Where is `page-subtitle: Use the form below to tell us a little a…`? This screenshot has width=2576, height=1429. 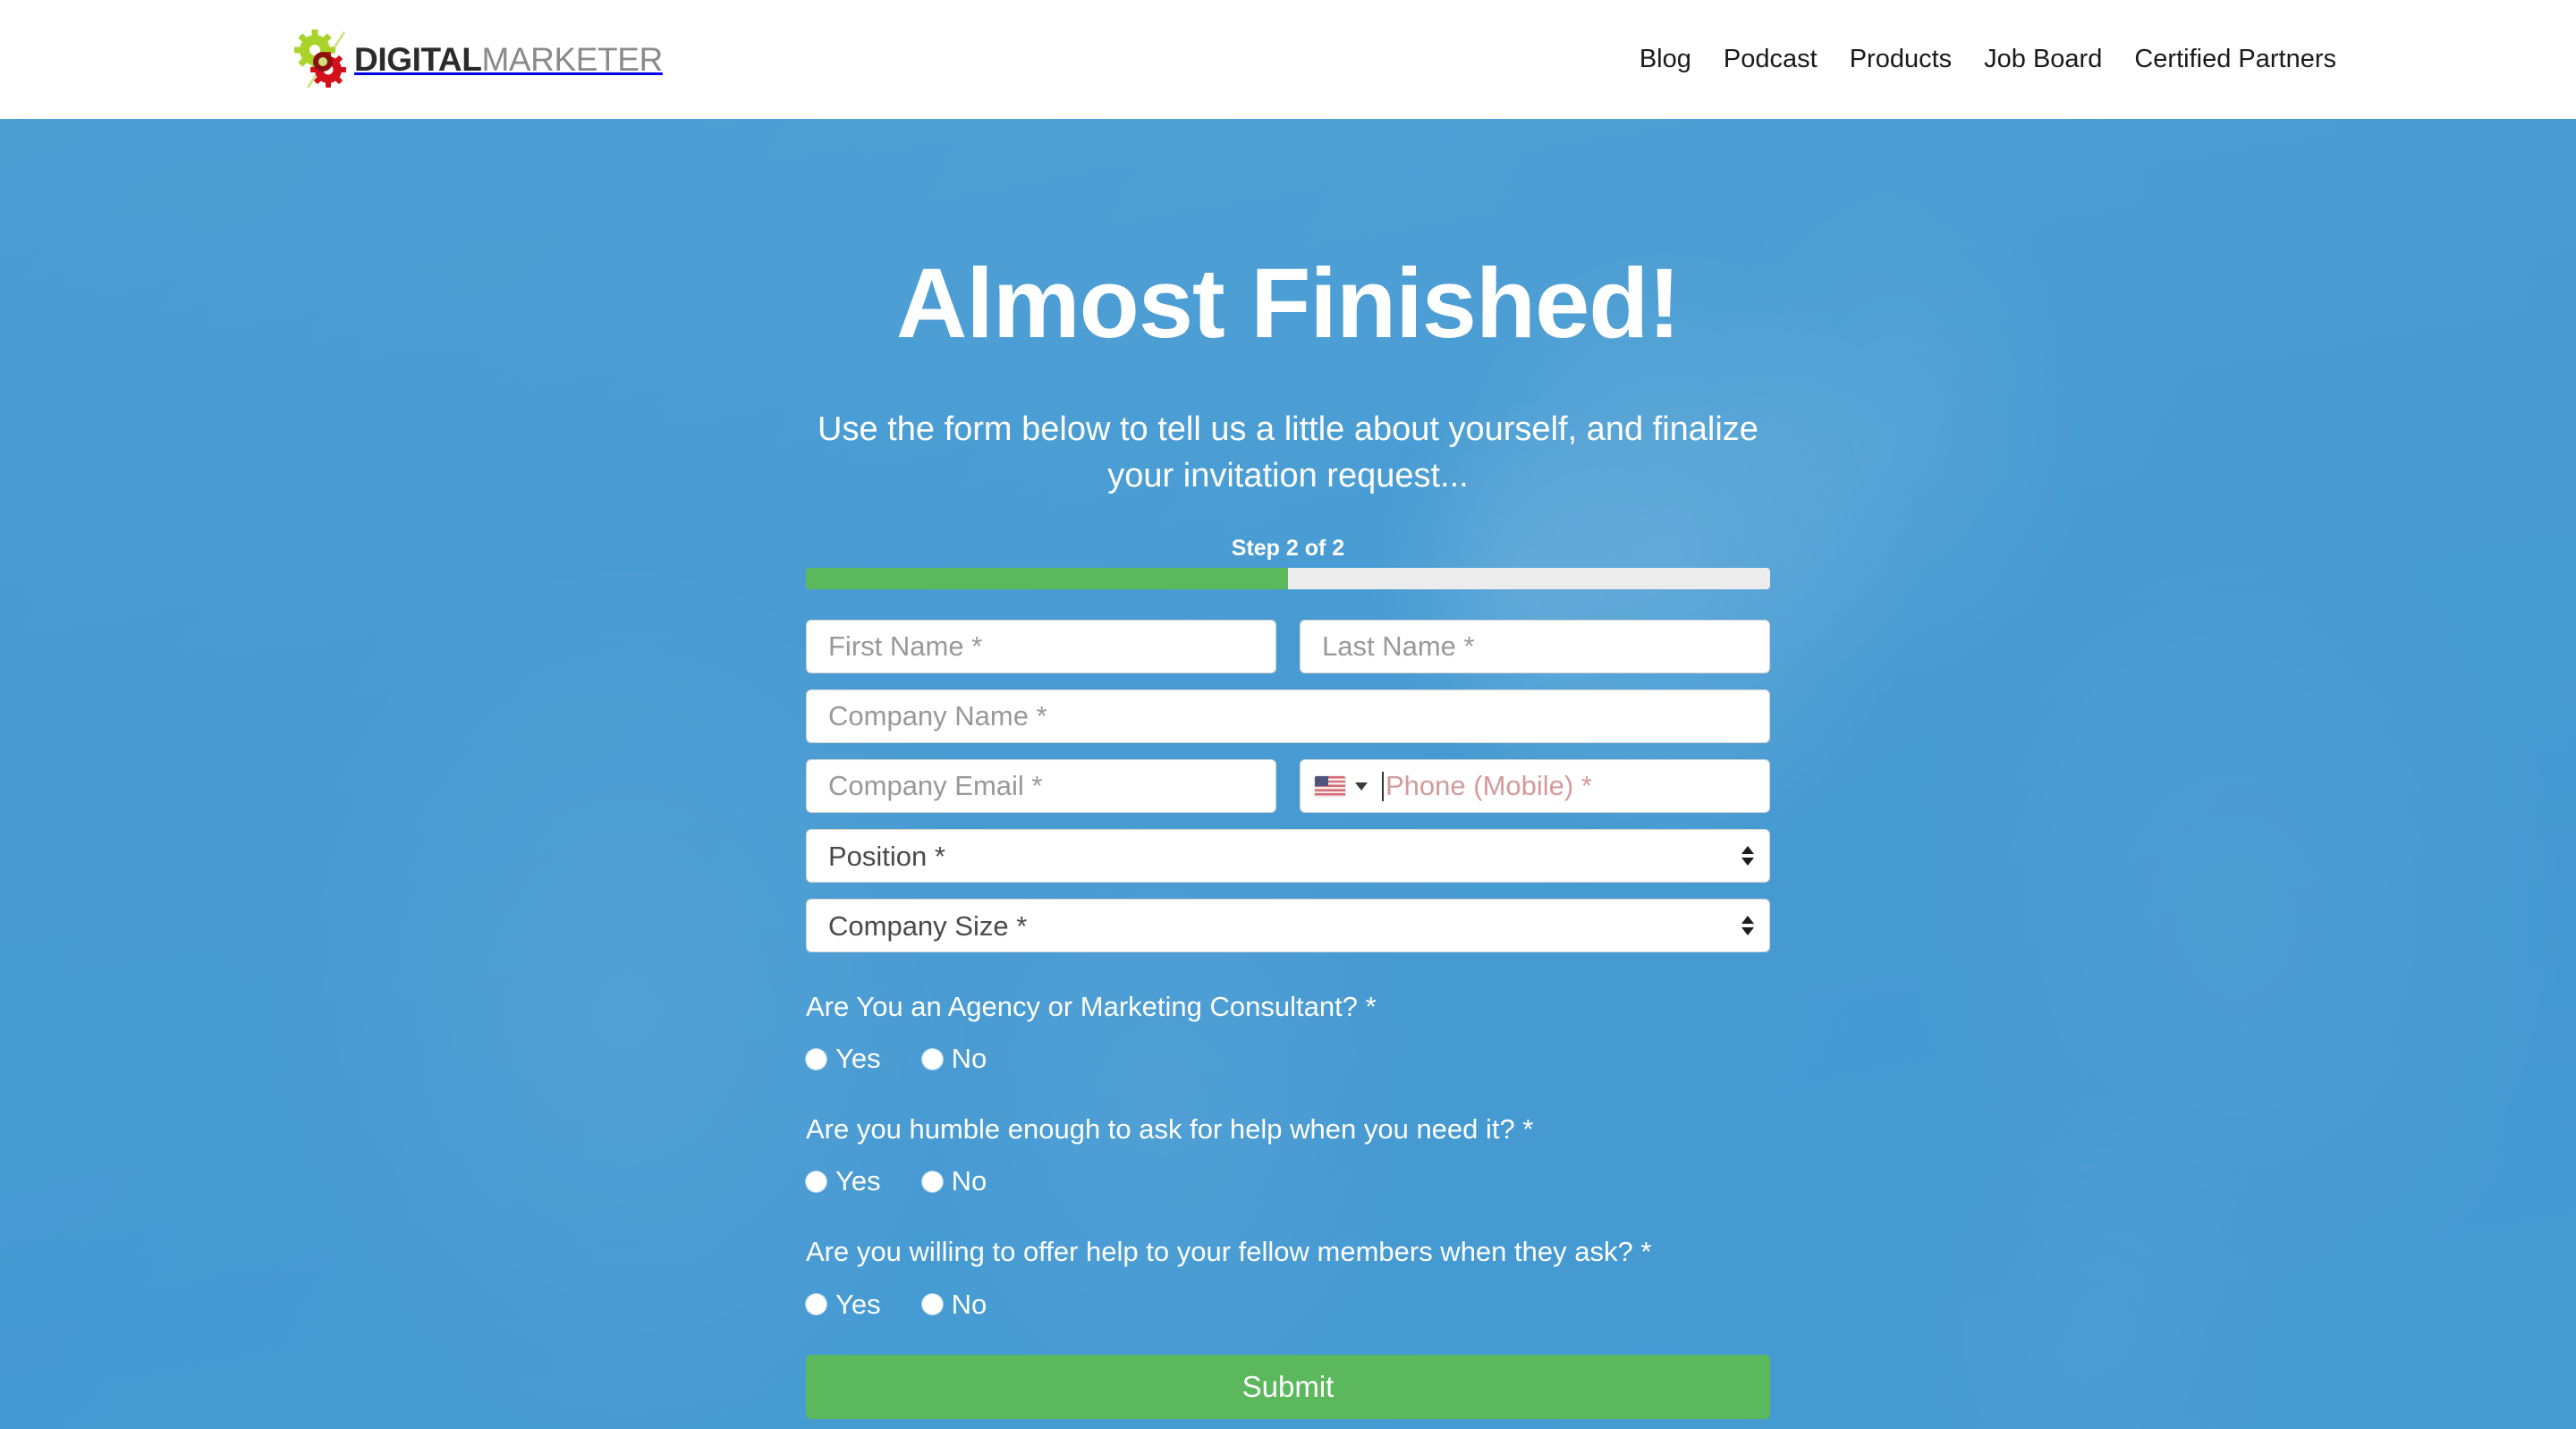 page-subtitle: Use the form below to tell us a little a… is located at coordinates (1288, 452).